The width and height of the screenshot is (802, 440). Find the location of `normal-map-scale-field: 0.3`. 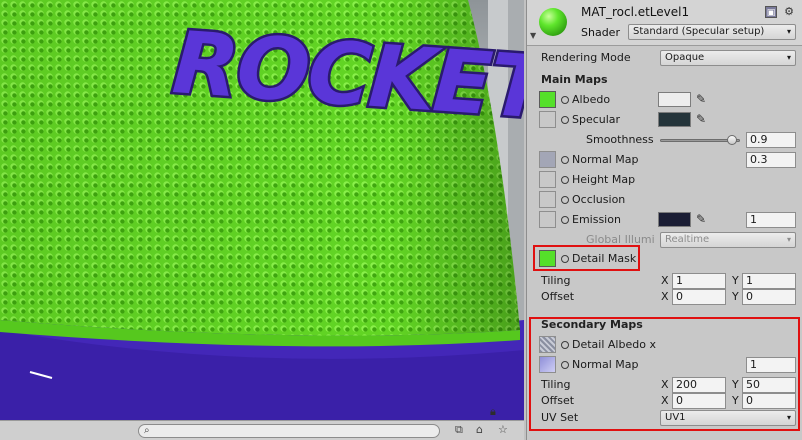

normal-map-scale-field: 0.3 is located at coordinates (771, 160).